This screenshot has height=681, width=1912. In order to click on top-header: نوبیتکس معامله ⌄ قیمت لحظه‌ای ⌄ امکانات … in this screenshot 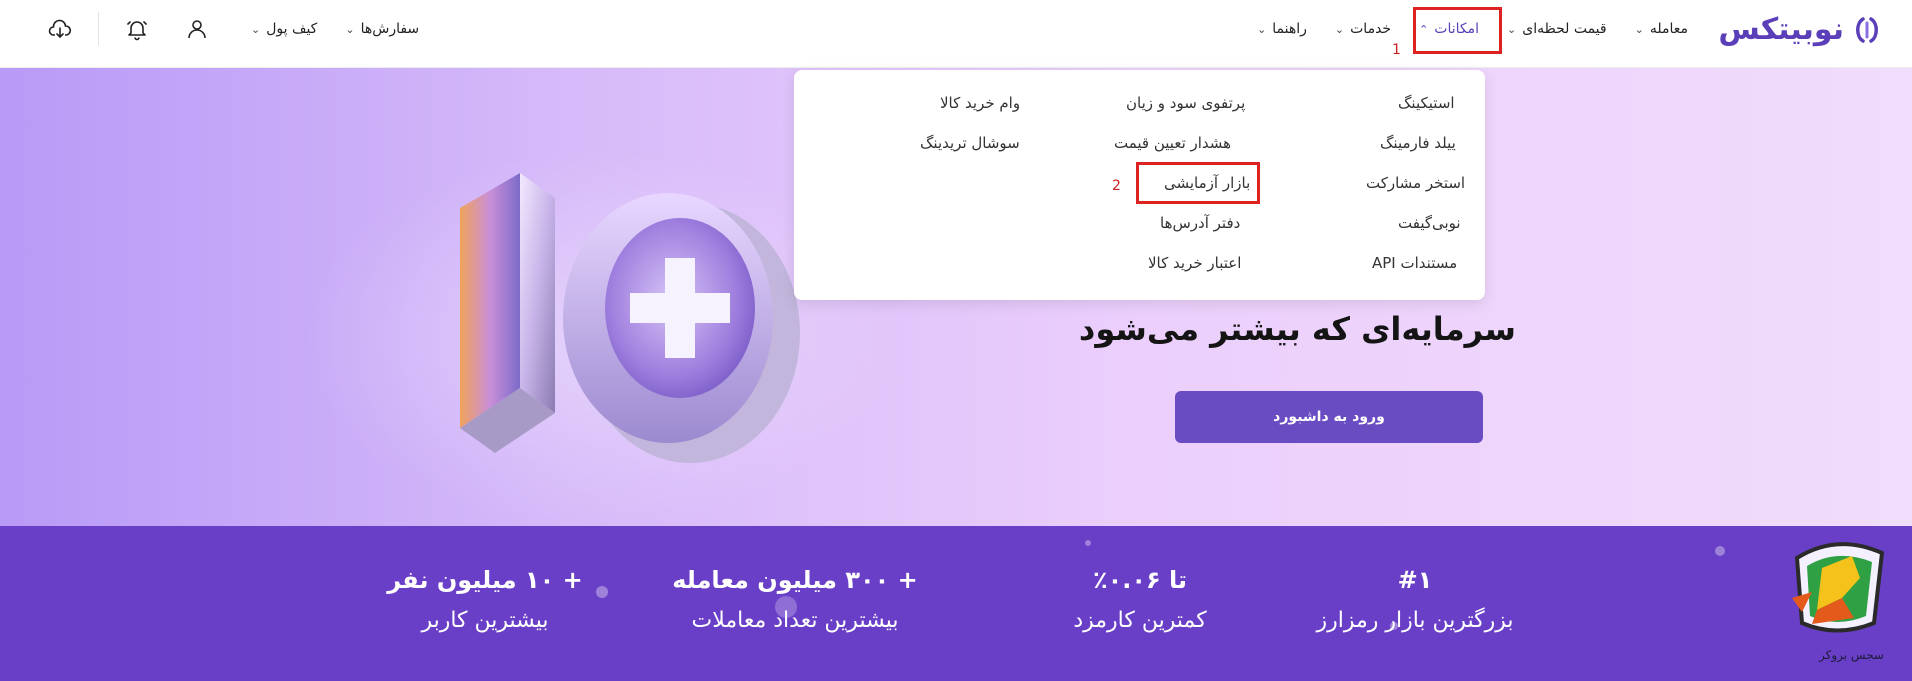, I will do `click(956, 34)`.